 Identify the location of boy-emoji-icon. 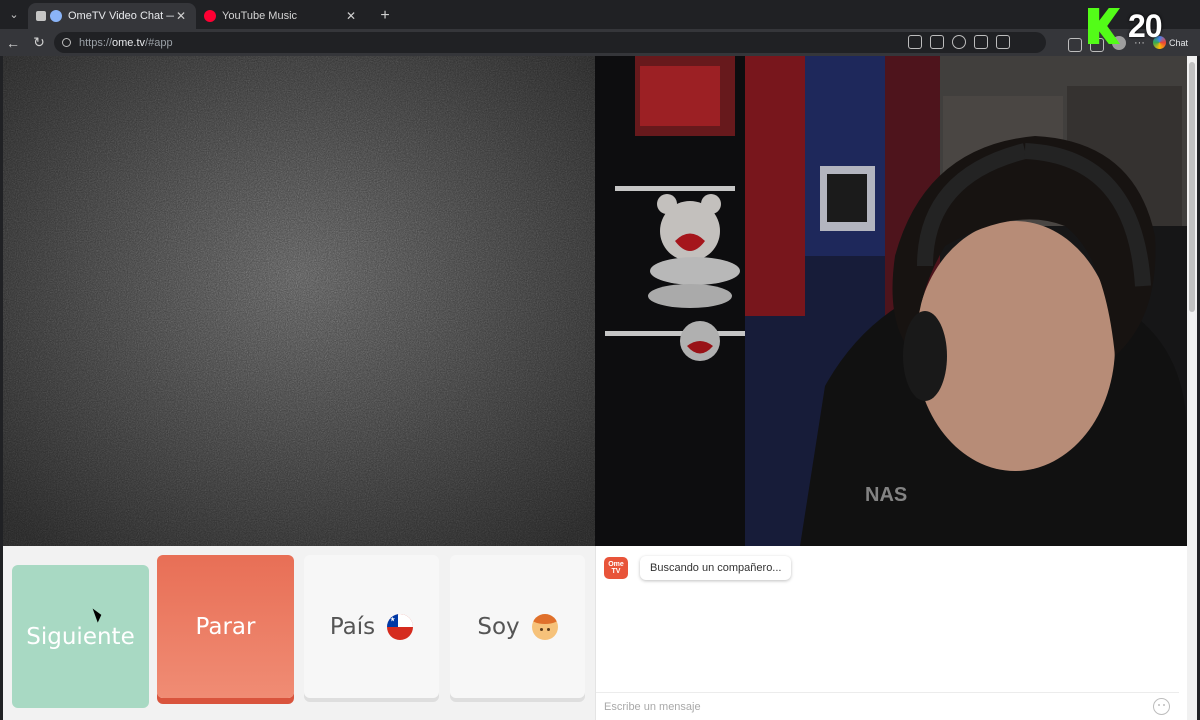
(544, 626).